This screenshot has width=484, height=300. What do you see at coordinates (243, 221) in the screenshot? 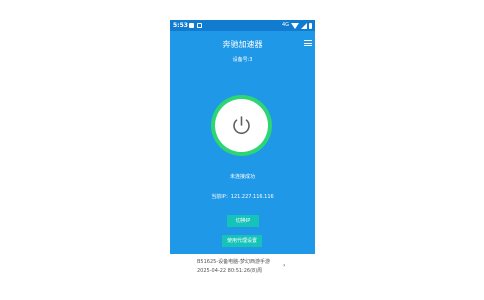
I see `switch-ip-button: 切换IP` at bounding box center [243, 221].